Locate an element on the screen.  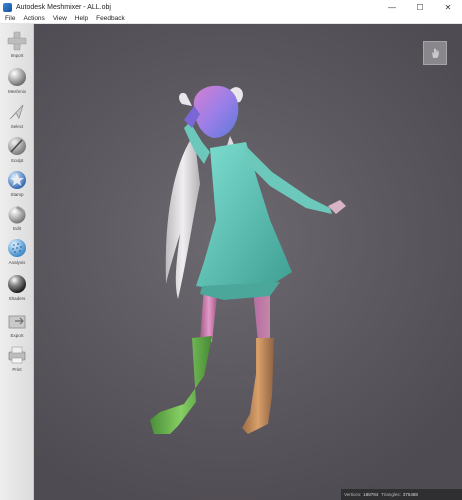
left-boot is located at coordinates (181, 385).